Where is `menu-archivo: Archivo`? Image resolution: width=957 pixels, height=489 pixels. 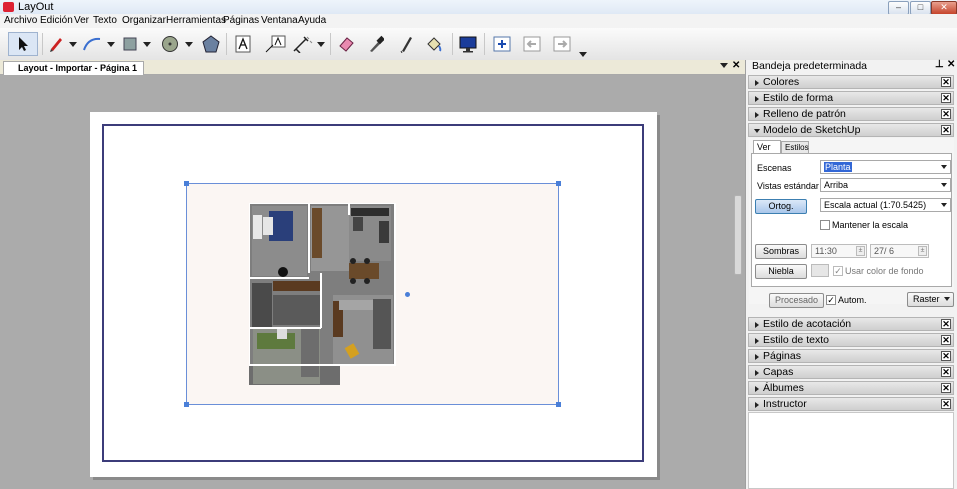 menu-archivo: Archivo is located at coordinates (20, 20).